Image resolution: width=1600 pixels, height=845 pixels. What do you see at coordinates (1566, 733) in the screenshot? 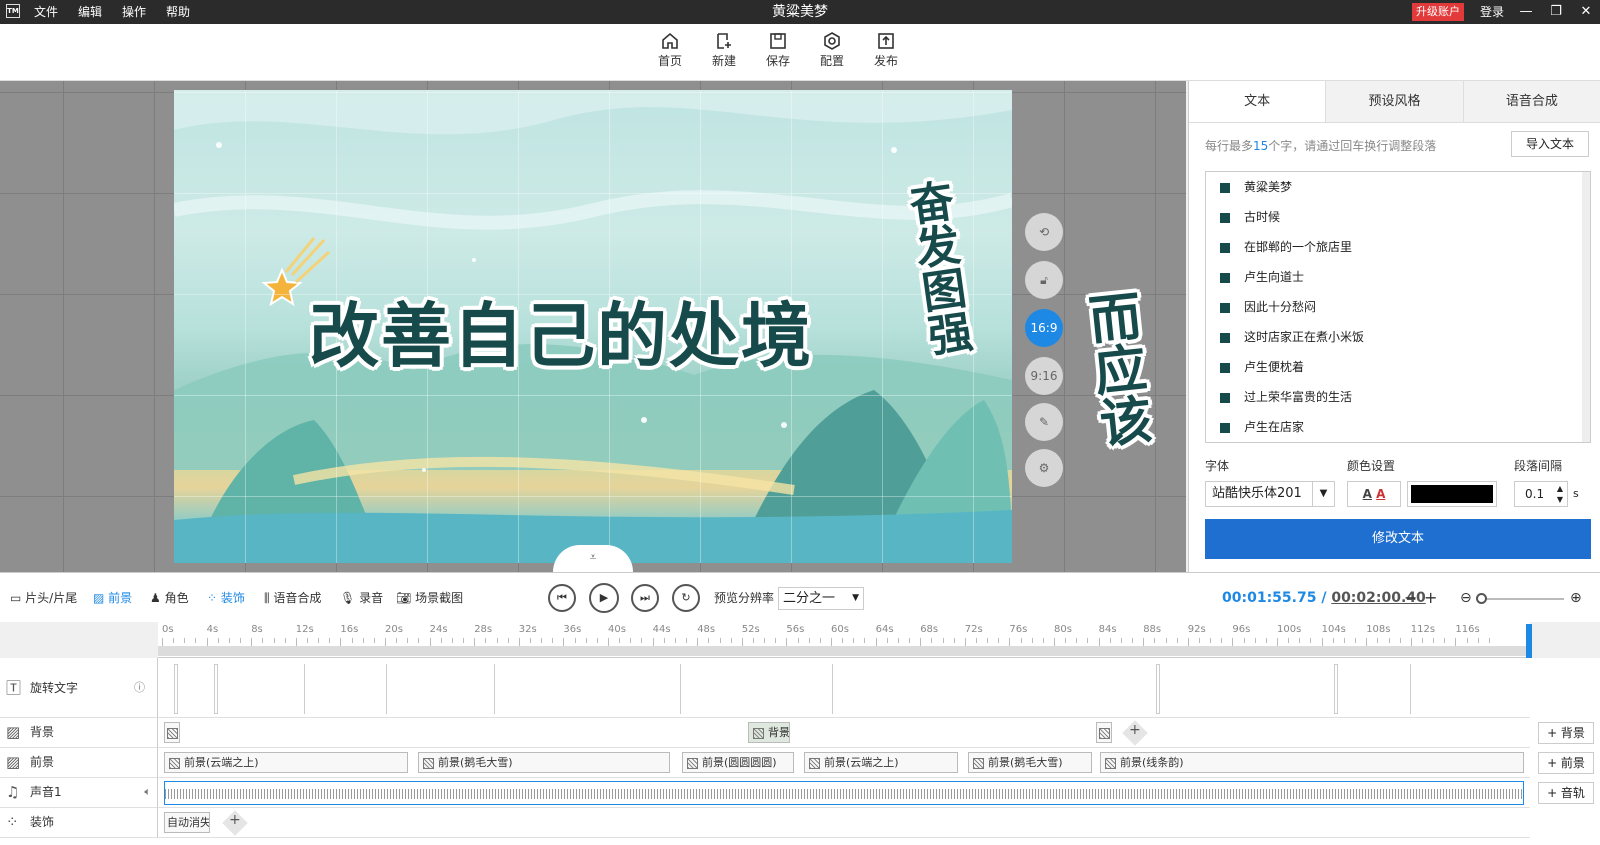
I see `add-background-button: + 背景` at bounding box center [1566, 733].